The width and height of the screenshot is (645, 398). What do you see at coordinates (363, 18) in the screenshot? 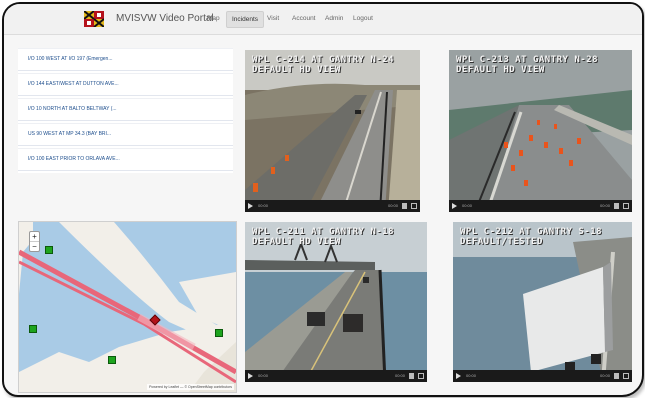
I see `nav-logout: Logout` at bounding box center [363, 18].